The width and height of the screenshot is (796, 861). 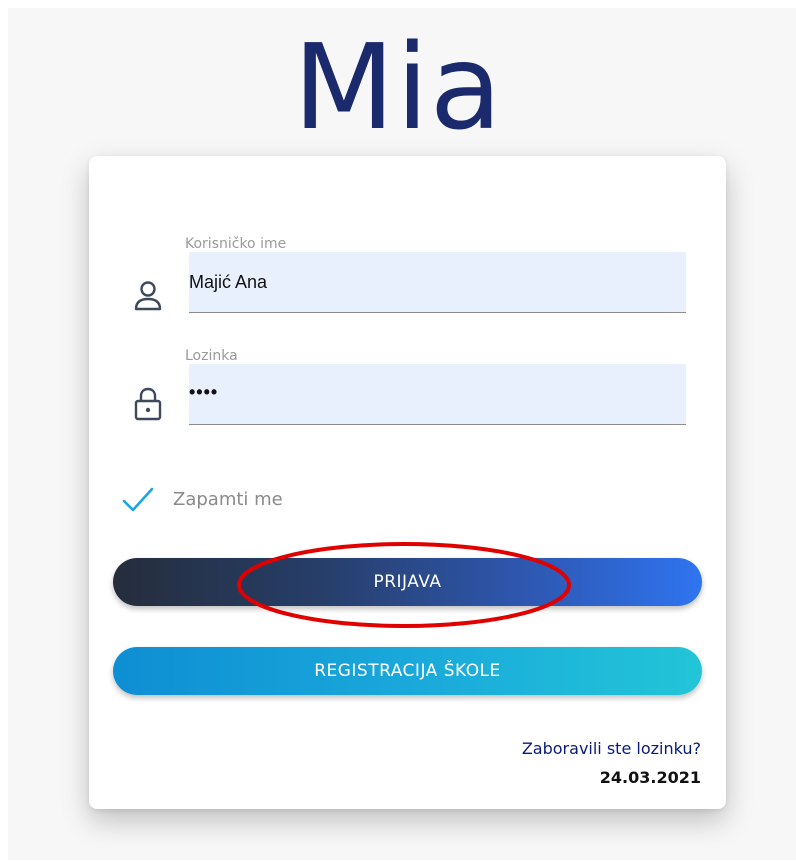 What do you see at coordinates (138, 502) in the screenshot?
I see `checkmark-icon` at bounding box center [138, 502].